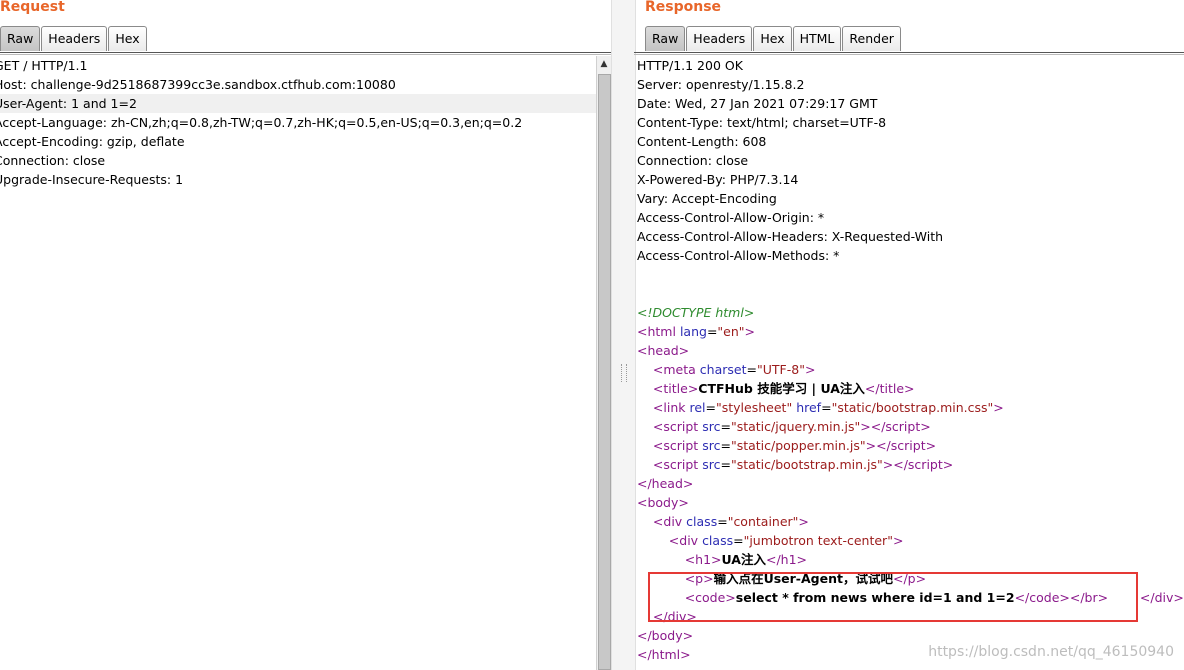 This screenshot has height=670, width=1184. I want to click on request-tab-divider, so click(305, 53).